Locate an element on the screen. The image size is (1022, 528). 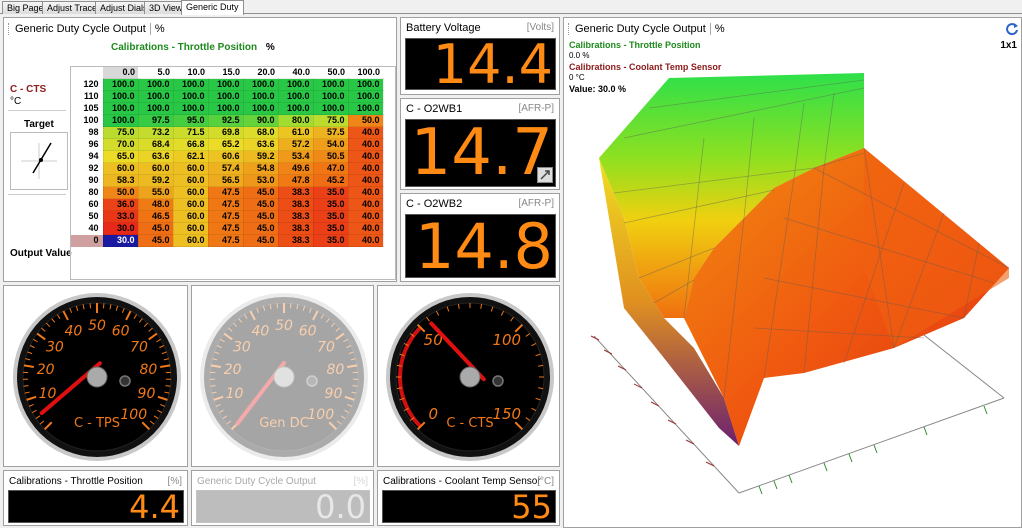
row-header: 92 is located at coordinates (87, 168).